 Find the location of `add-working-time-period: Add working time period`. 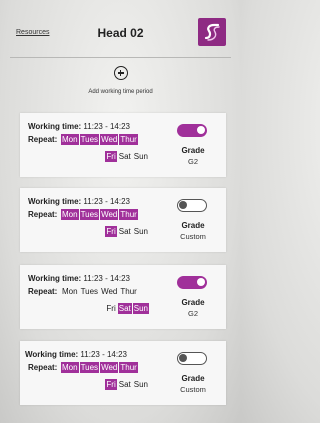

add-working-time-period: Add working time period is located at coordinates (120, 80).